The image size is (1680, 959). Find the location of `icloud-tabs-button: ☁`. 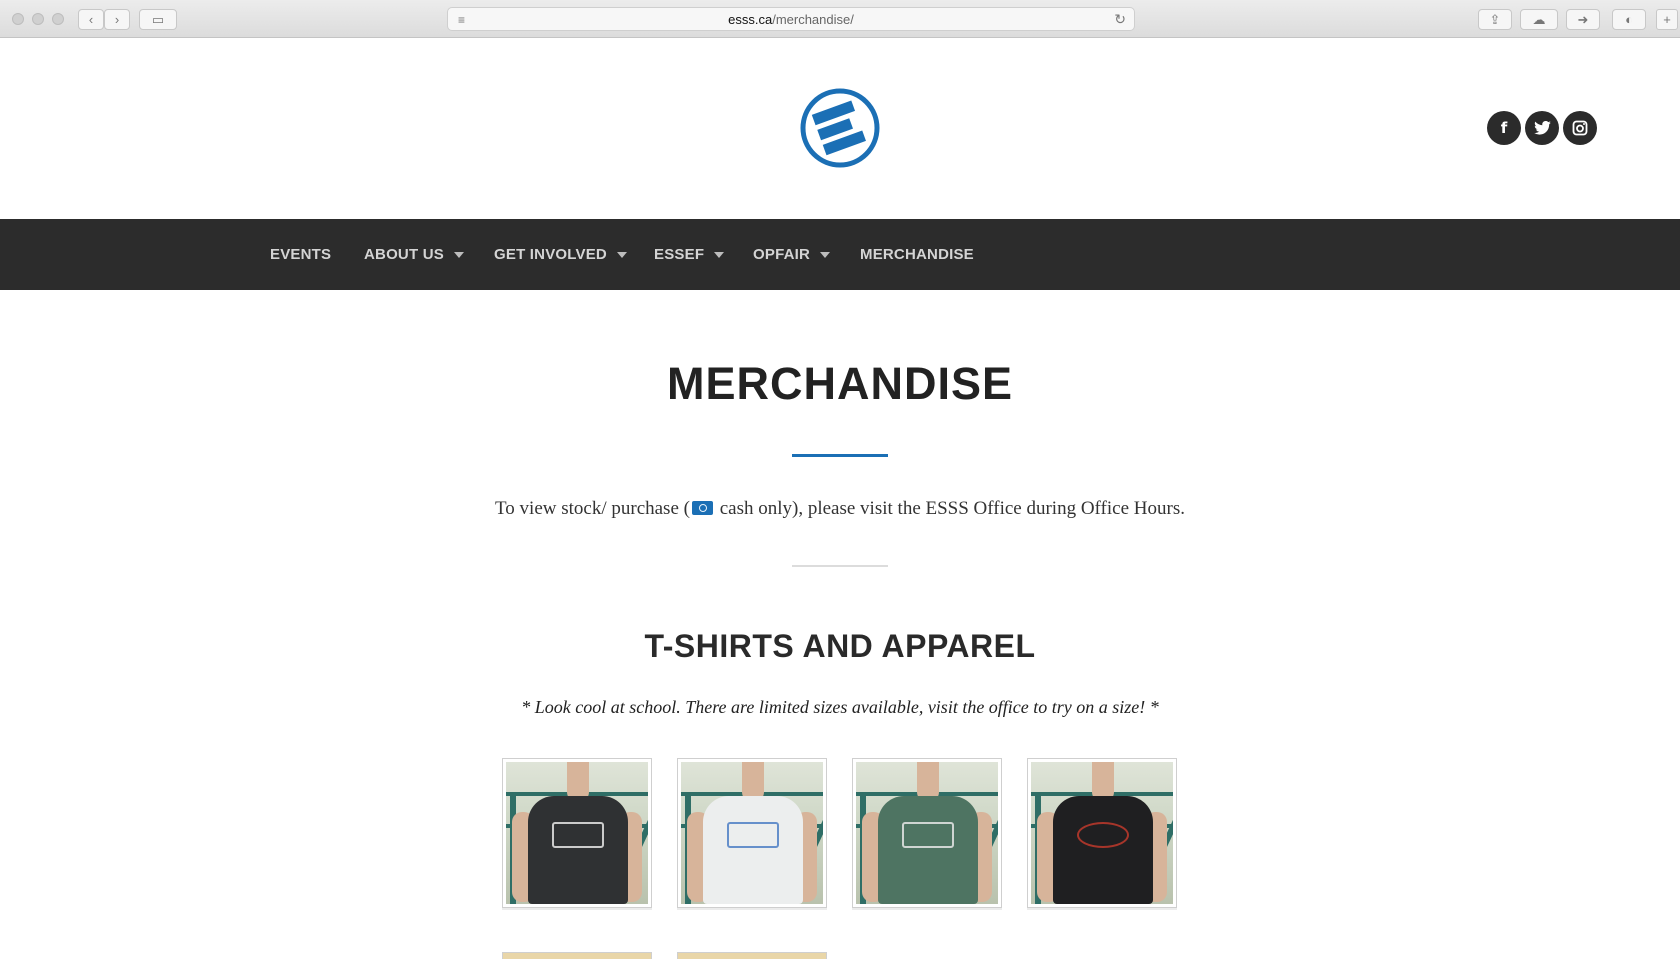

icloud-tabs-button: ☁ is located at coordinates (1539, 19).